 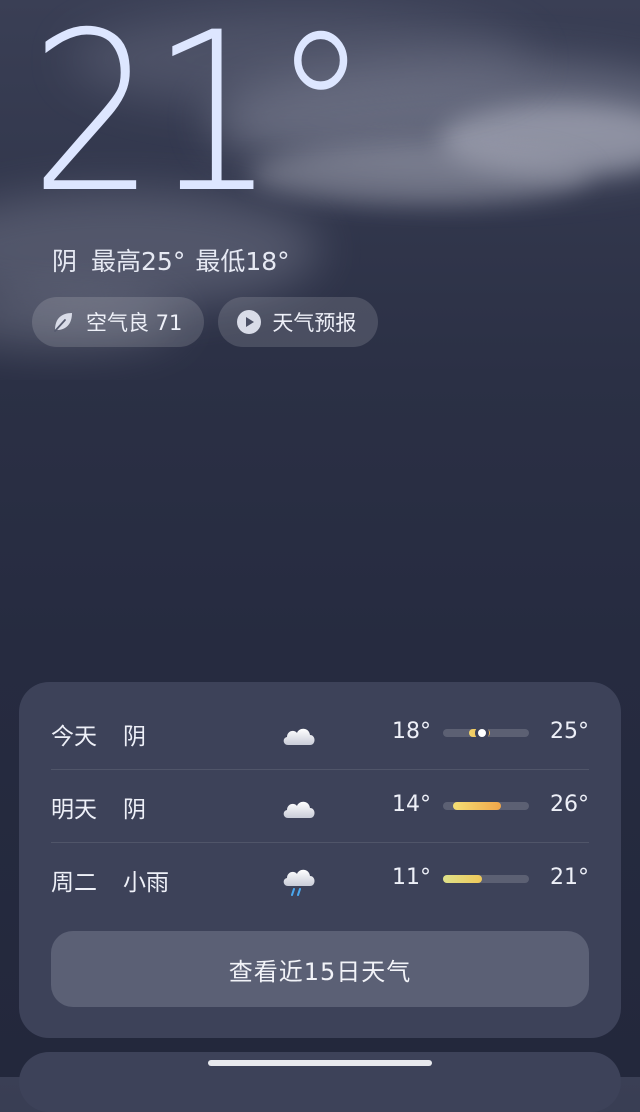 I want to click on home-indicator, so click(x=320, y=1063).